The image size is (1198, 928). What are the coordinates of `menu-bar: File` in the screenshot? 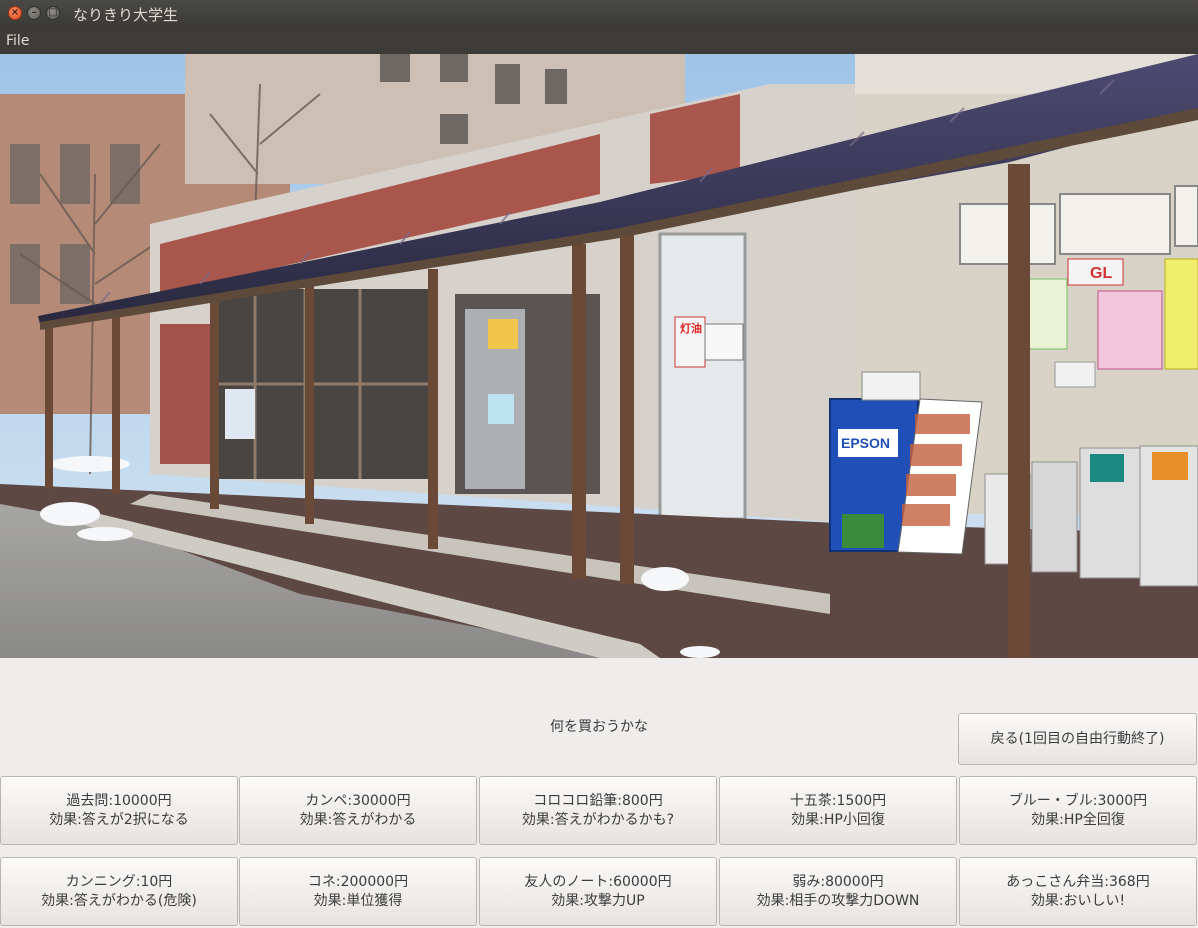 It's located at (599, 40).